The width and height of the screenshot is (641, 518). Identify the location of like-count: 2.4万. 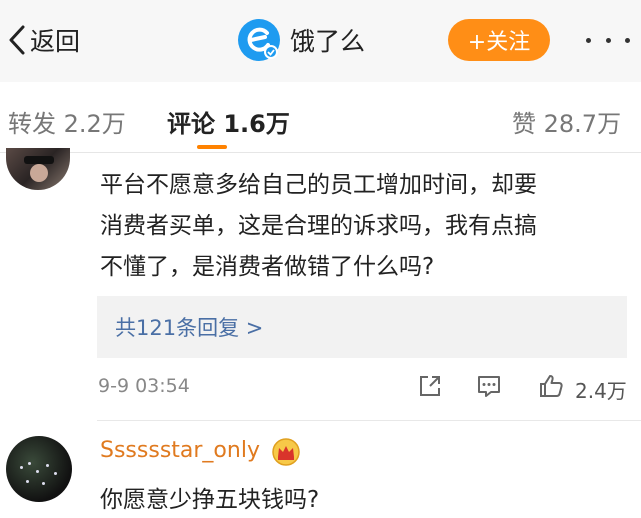
(601, 391).